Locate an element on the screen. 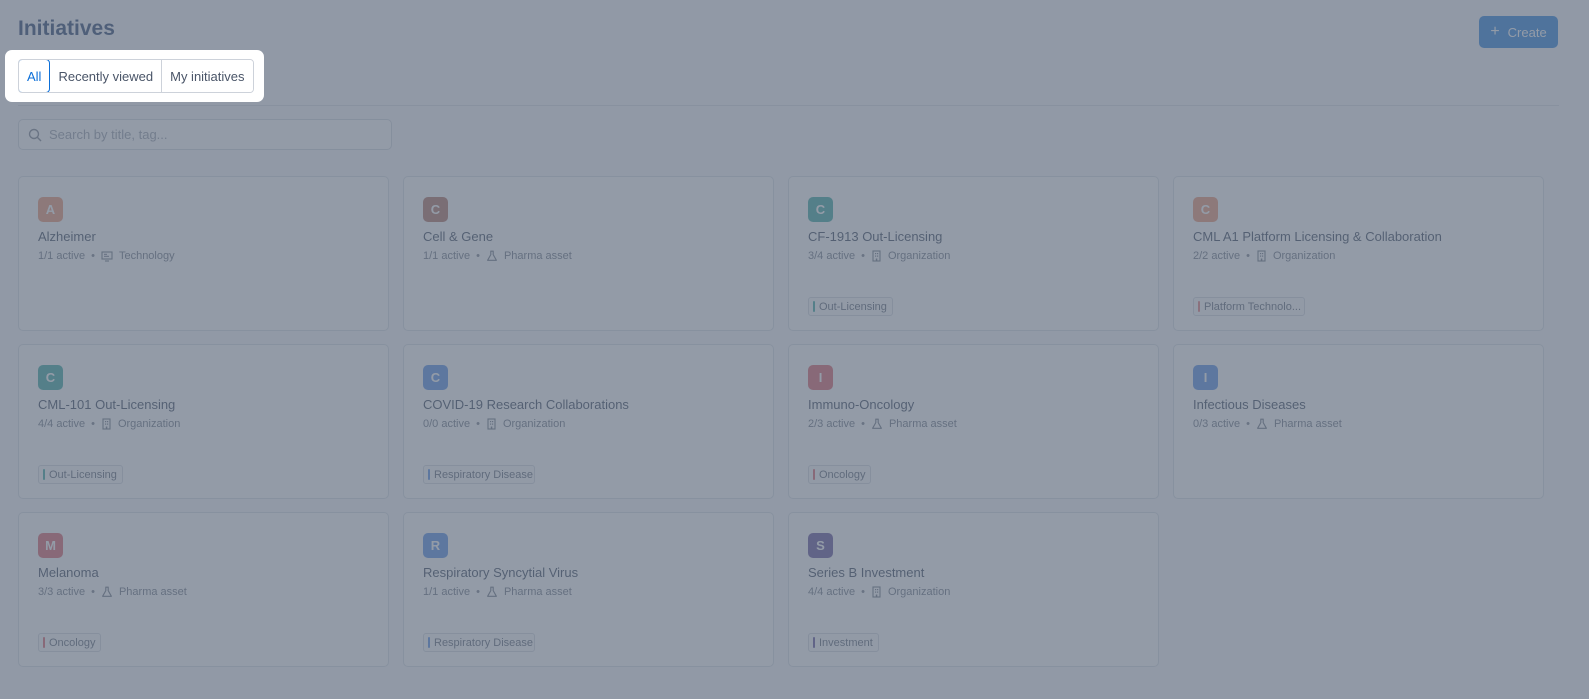 The image size is (1589, 699). initiative-meta: 1/1 active • Pharma asset is located at coordinates (497, 592).